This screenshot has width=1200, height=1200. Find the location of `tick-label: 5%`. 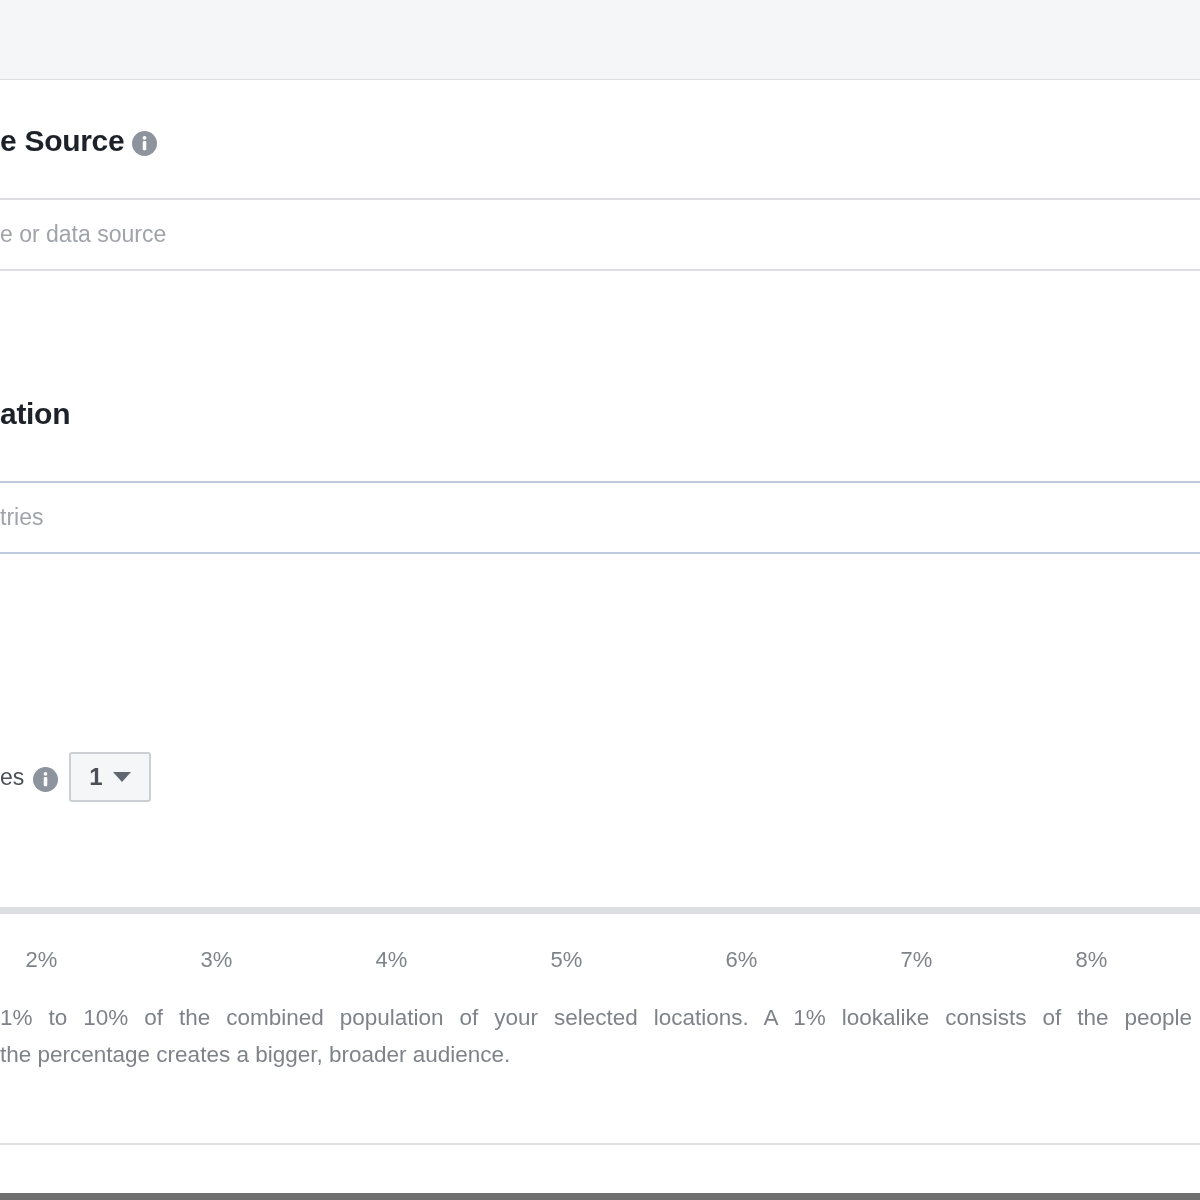

tick-label: 5% is located at coordinates (566, 960).